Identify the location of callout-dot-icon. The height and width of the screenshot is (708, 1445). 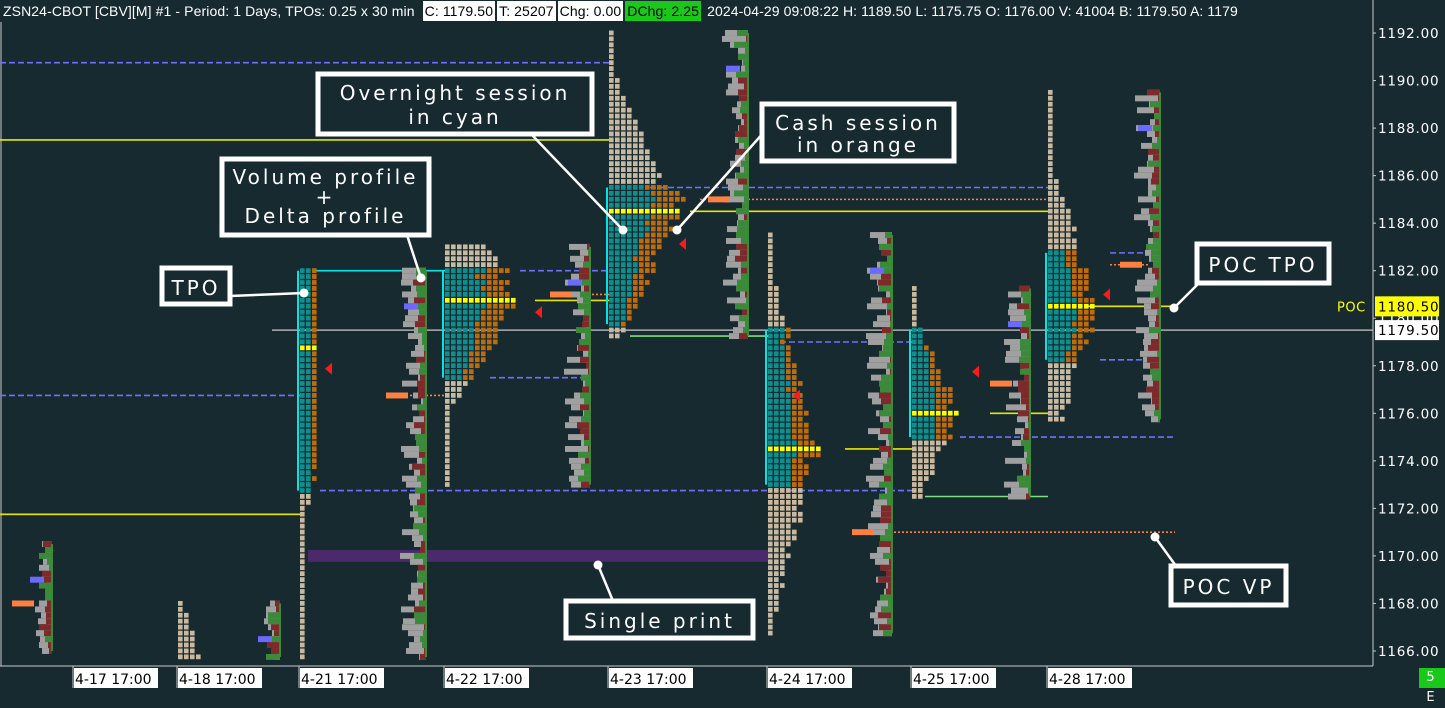
(1155, 537).